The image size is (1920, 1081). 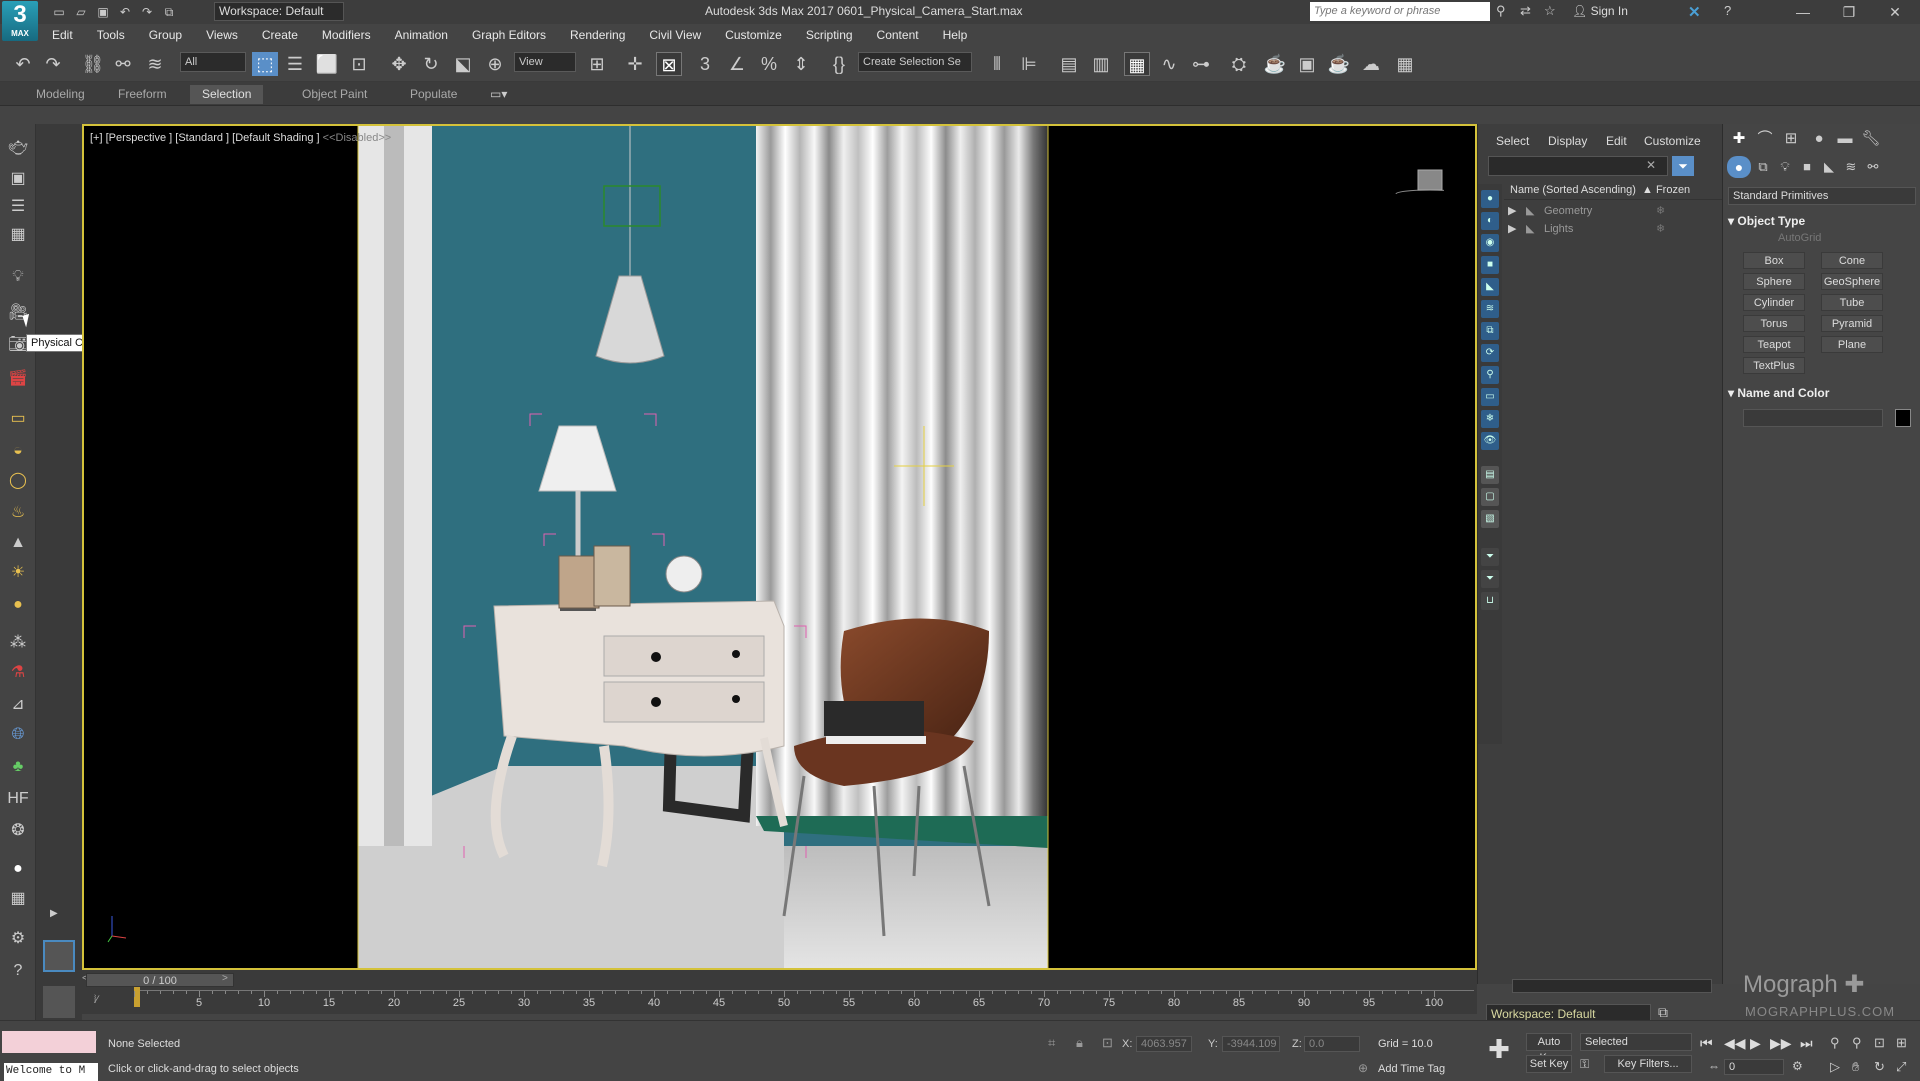 I want to click on expand-arrow-icon: ▶, so click(x=1512, y=211).